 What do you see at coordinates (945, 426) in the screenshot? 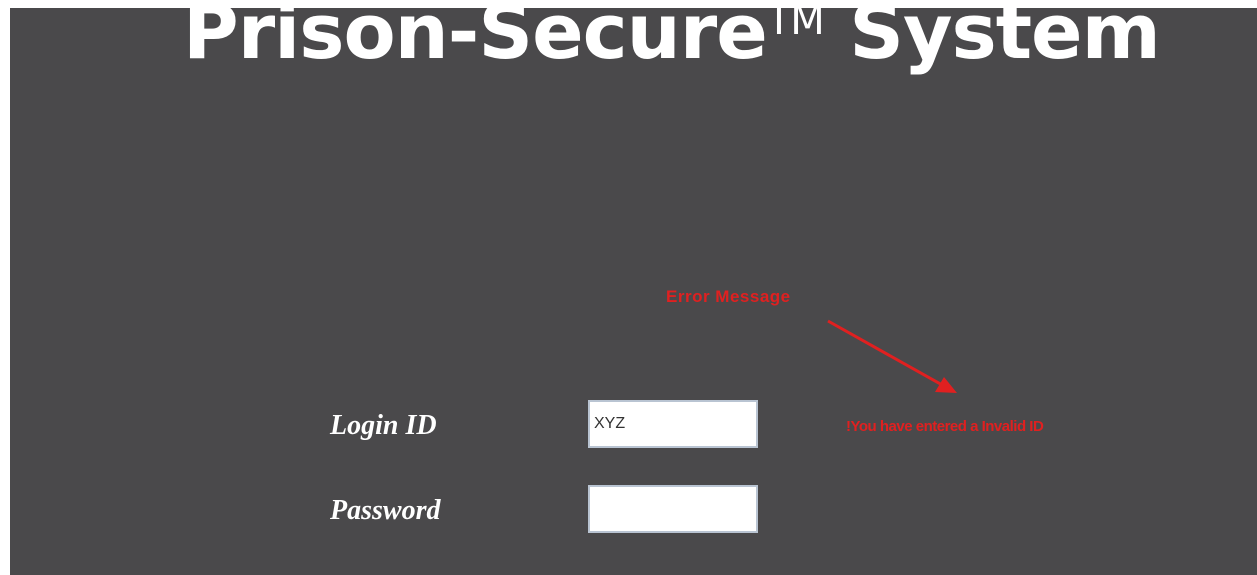
I see `error-message: !You have entered a Invalid ID` at bounding box center [945, 426].